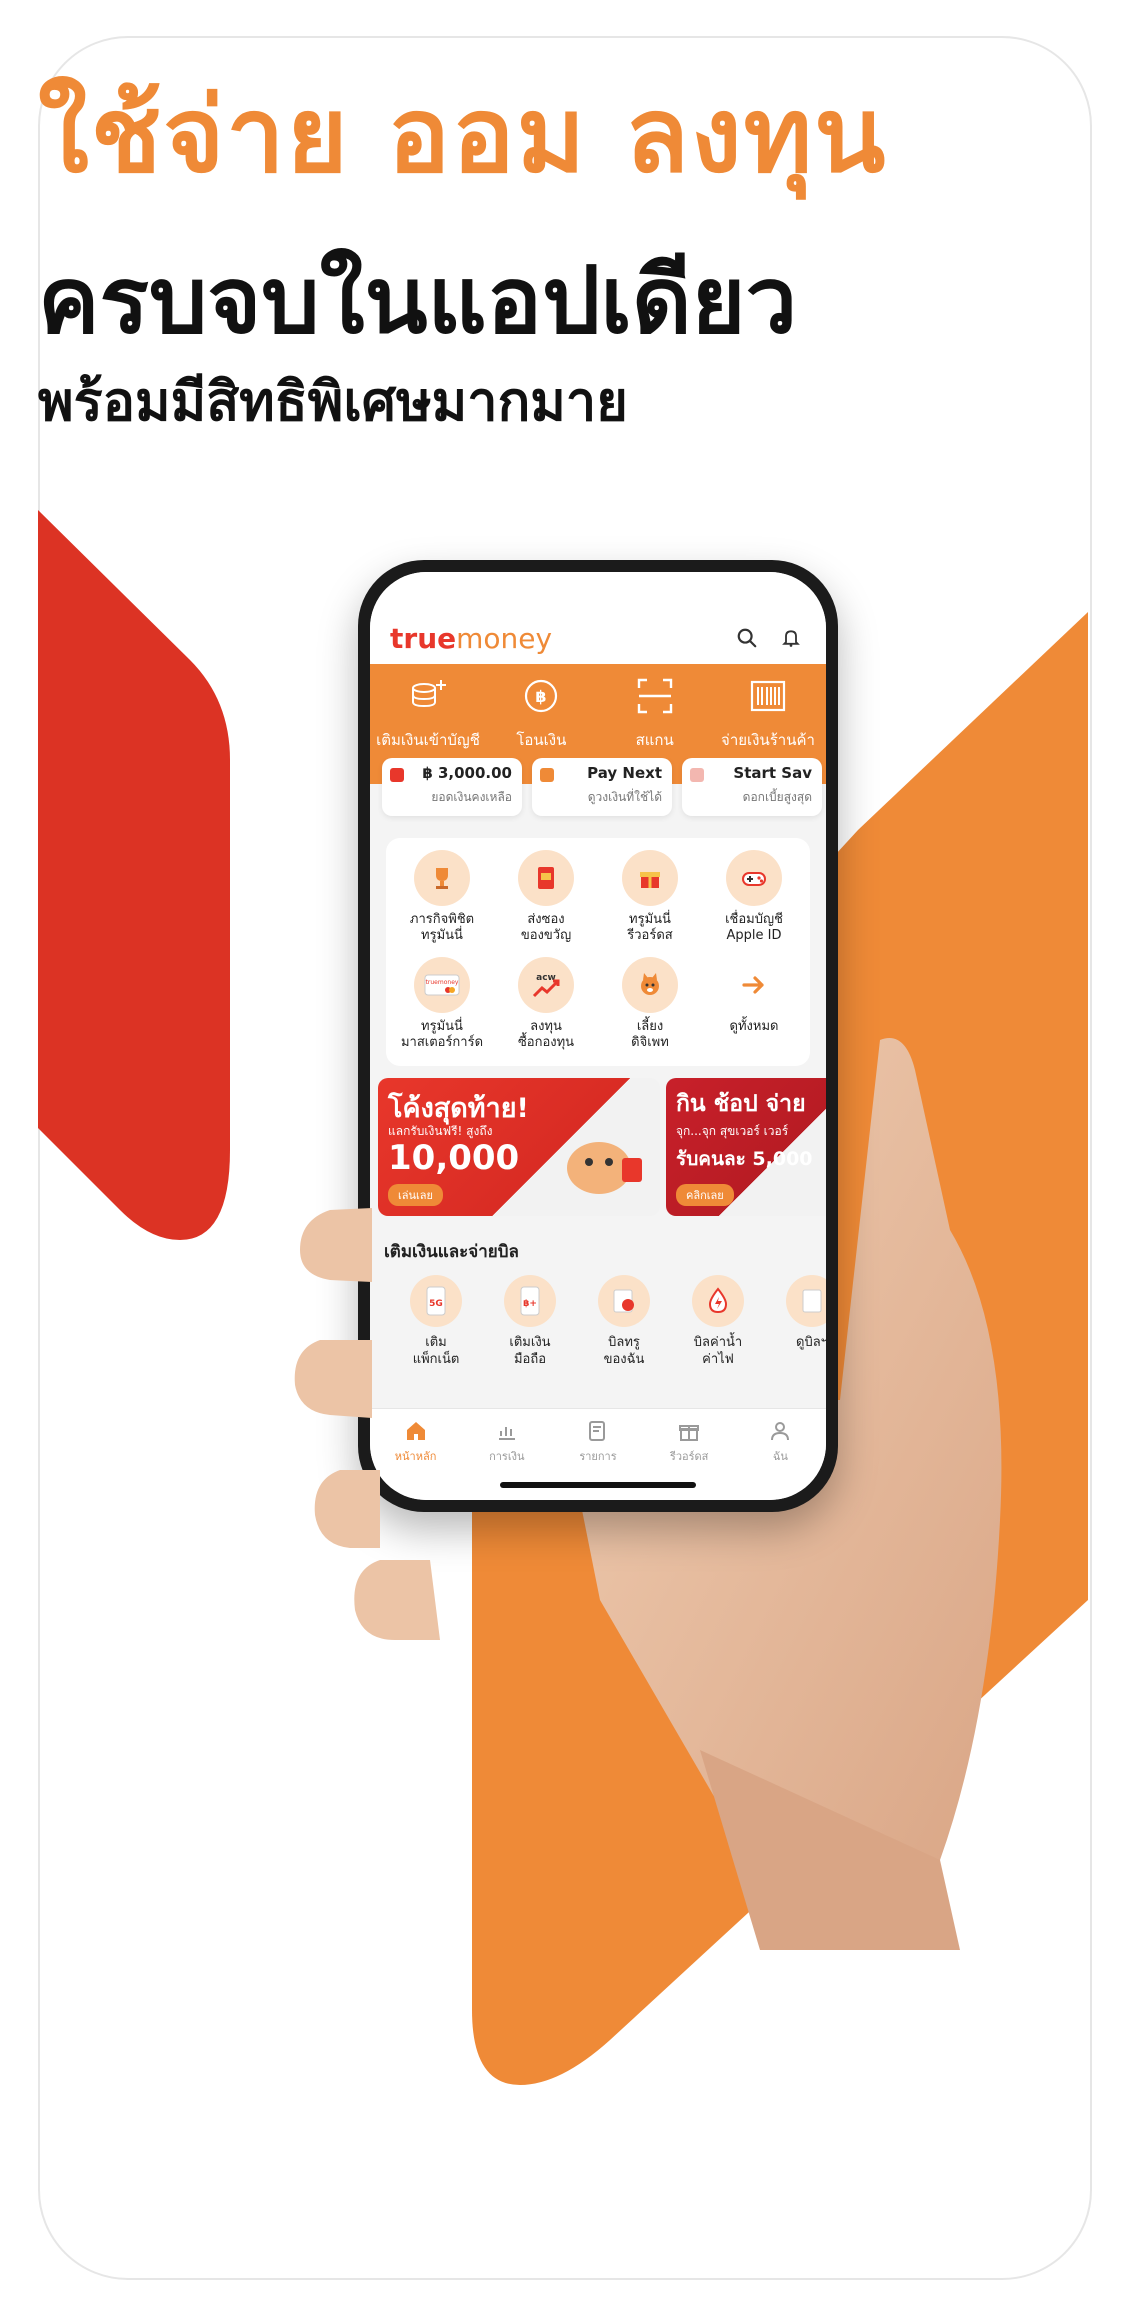 This screenshot has height=2313, width=1126. What do you see at coordinates (650, 878) in the screenshot?
I see `gift-icon` at bounding box center [650, 878].